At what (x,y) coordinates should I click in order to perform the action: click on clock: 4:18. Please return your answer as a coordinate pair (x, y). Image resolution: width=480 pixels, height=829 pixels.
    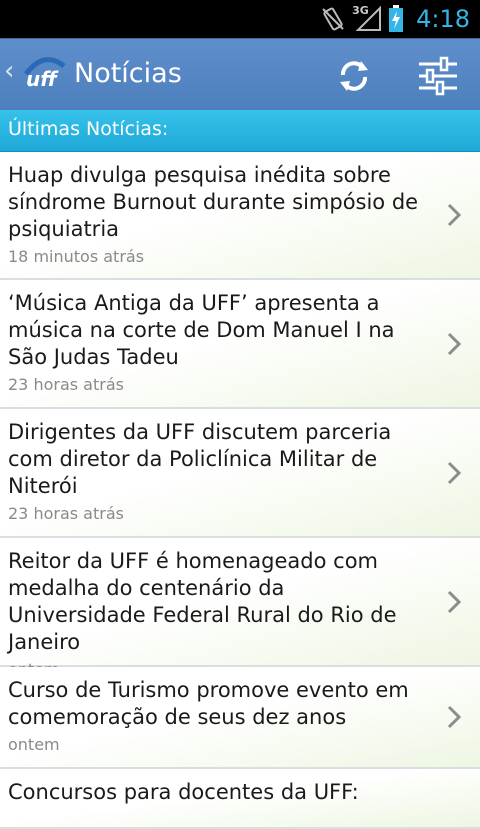
    Looking at the image, I should click on (443, 19).